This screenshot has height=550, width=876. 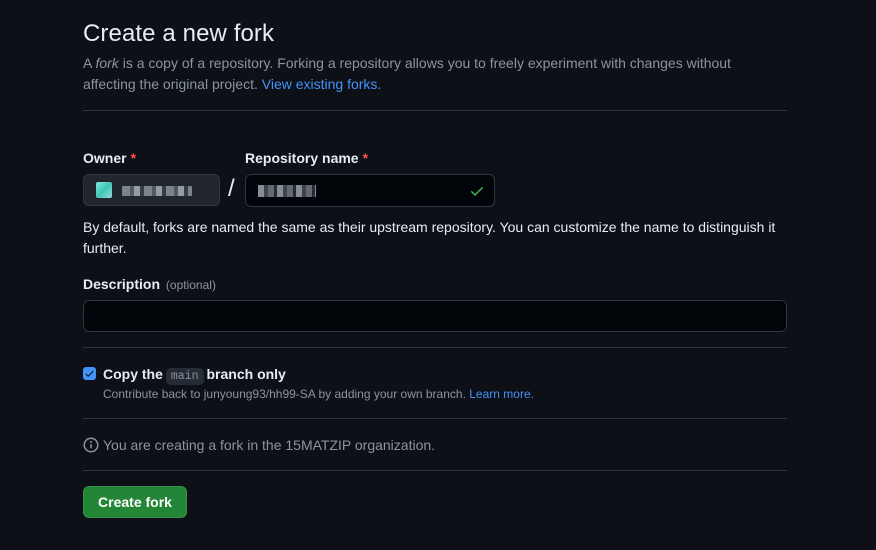 I want to click on description-input, so click(x=435, y=316).